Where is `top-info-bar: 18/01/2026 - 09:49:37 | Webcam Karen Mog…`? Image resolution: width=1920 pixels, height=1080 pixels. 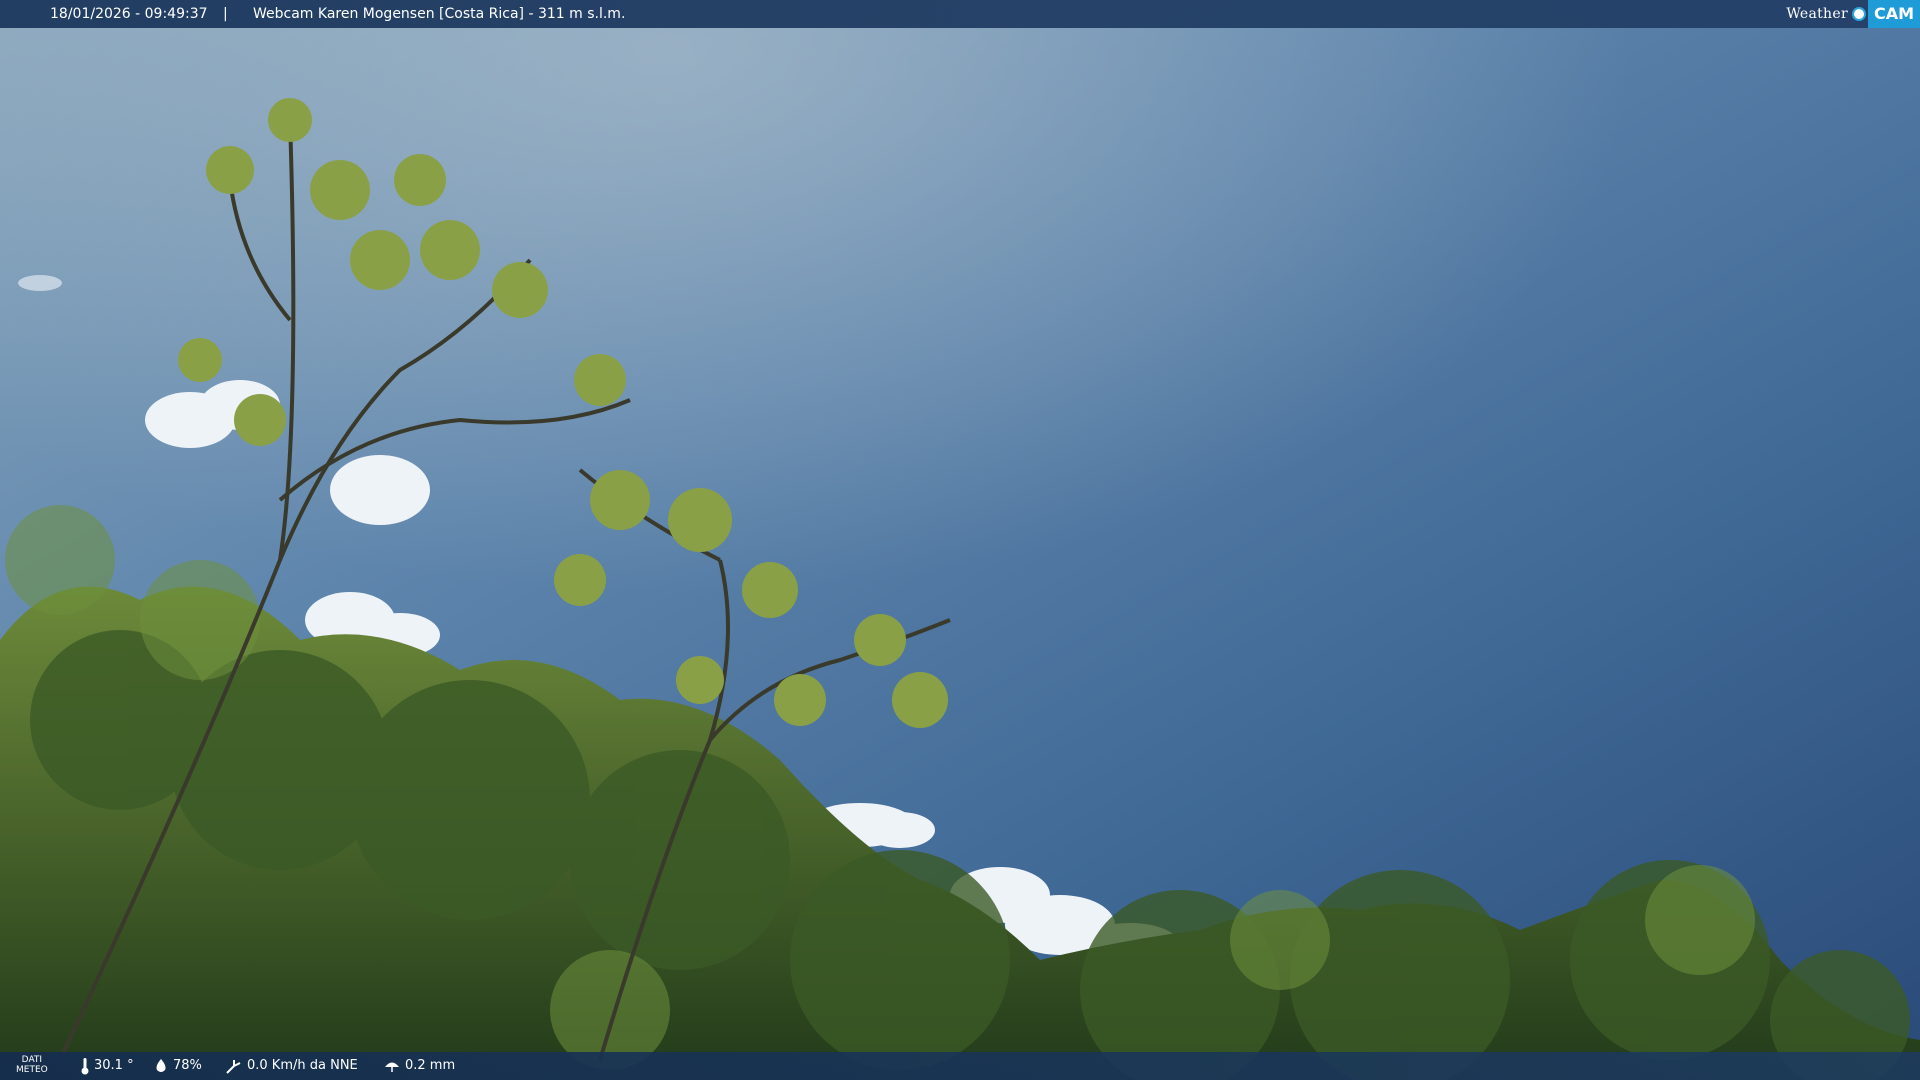 top-info-bar: 18/01/2026 - 09:49:37 | Webcam Karen Mog… is located at coordinates (960, 14).